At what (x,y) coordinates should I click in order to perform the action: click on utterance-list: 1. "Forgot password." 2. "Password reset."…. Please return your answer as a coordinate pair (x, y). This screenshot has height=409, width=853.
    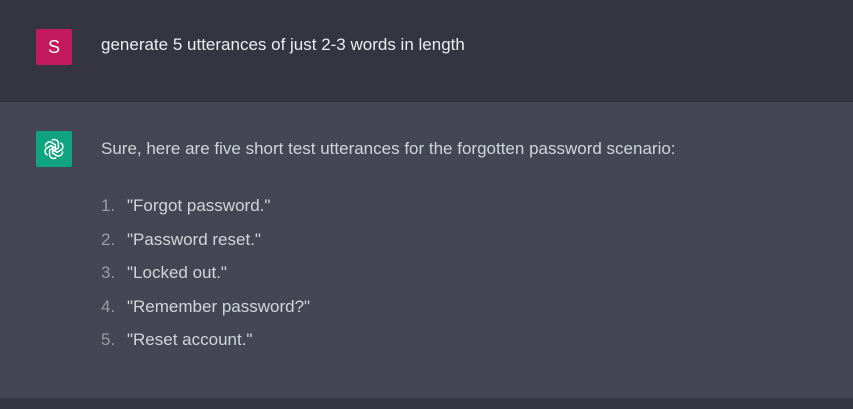
    Looking at the image, I should click on (205, 278).